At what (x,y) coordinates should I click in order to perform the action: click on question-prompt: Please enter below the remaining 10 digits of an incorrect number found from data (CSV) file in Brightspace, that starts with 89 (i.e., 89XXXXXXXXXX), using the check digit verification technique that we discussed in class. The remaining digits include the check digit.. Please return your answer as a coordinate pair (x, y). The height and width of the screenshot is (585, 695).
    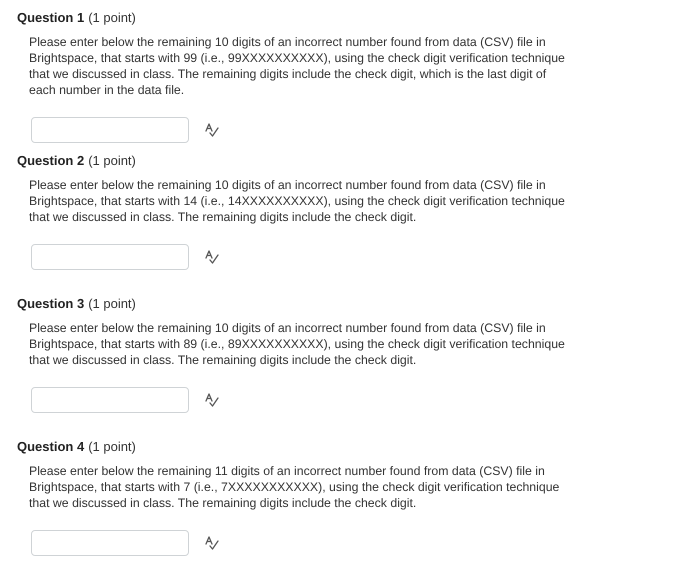
    Looking at the image, I should click on (297, 344).